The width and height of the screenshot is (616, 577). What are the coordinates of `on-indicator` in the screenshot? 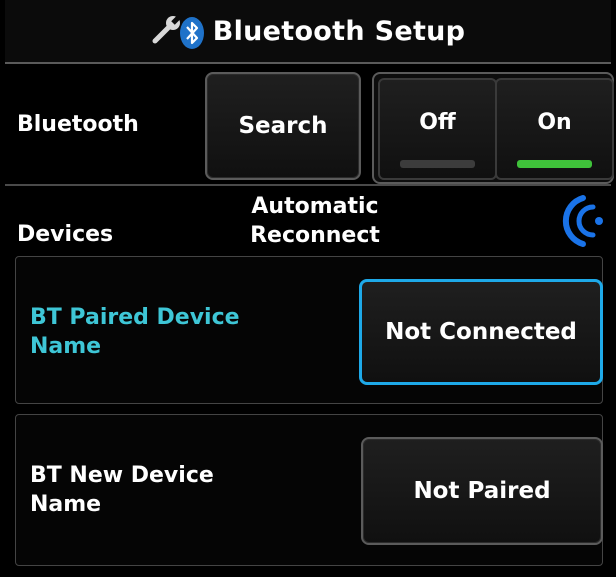 It's located at (554, 164).